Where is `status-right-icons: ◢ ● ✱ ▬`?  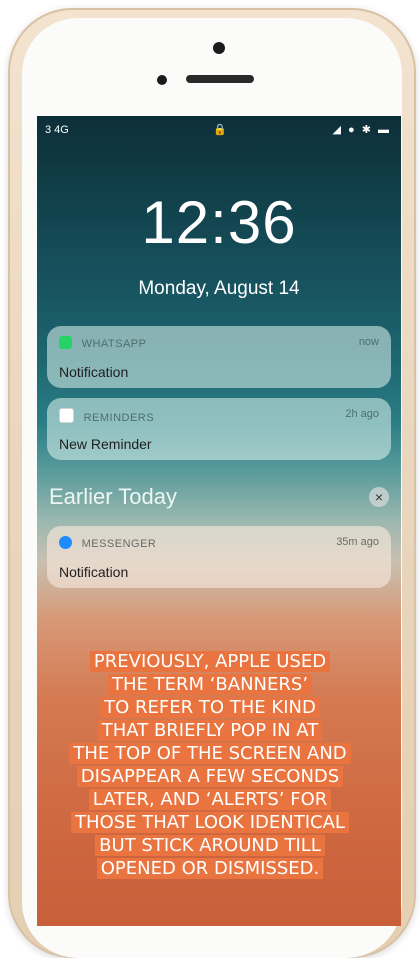
status-right-icons: ◢ ● ✱ ▬ is located at coordinates (361, 130).